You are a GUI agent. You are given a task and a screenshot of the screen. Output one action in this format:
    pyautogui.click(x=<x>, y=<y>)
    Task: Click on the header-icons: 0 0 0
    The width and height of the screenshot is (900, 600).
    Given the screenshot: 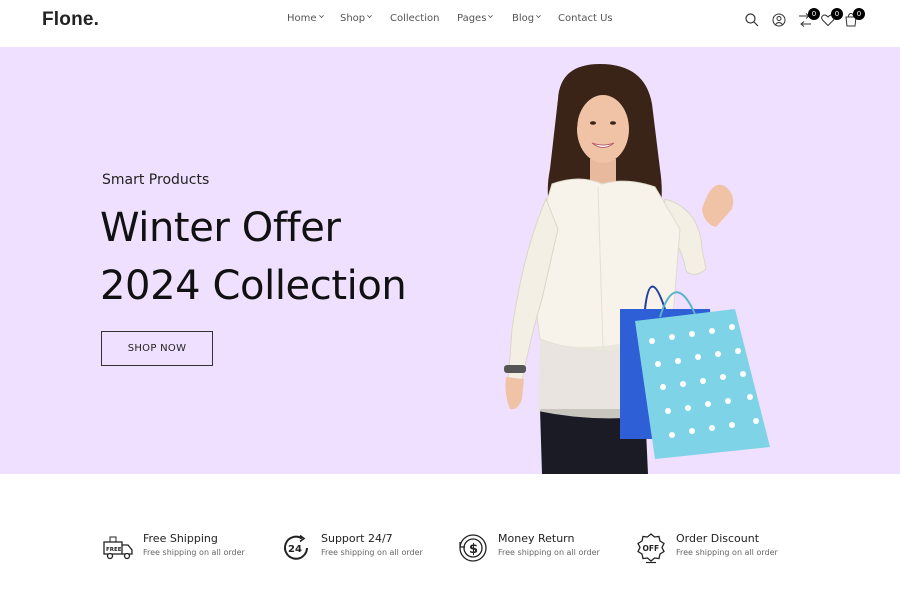 What is the action you would take?
    pyautogui.click(x=450, y=23)
    